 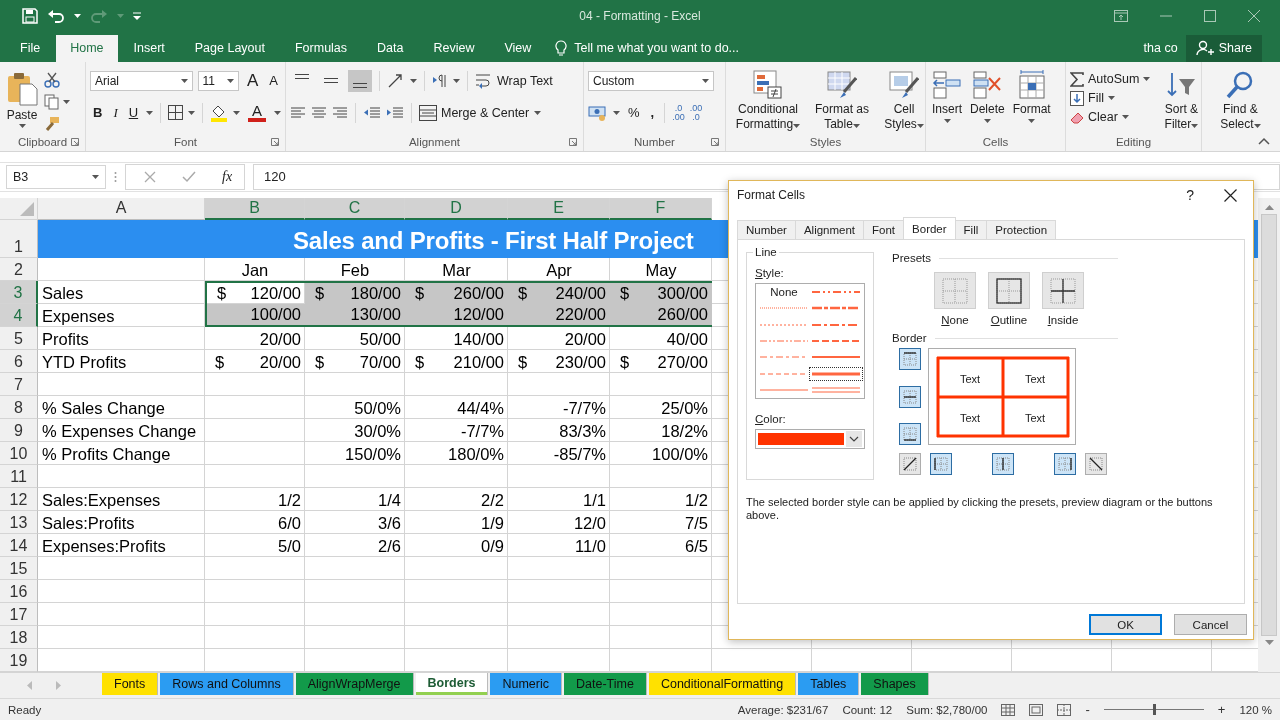 What do you see at coordinates (19, 614) in the screenshot?
I see `row-header: 17` at bounding box center [19, 614].